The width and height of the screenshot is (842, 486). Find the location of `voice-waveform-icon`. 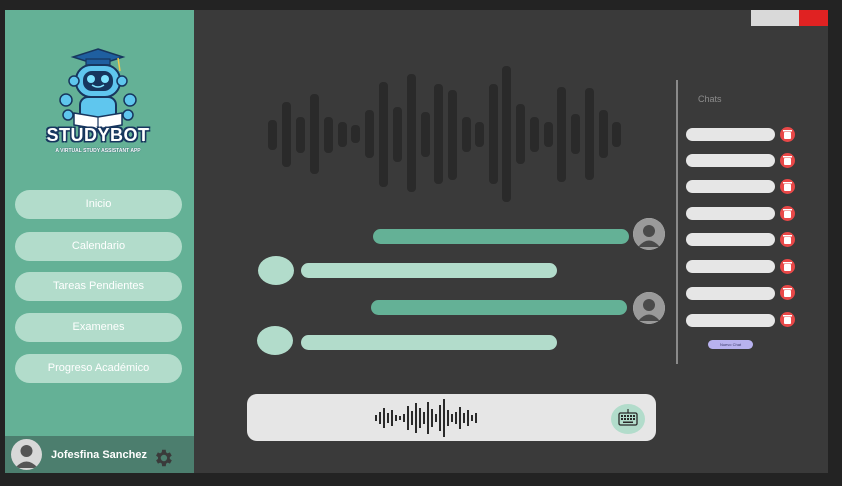

voice-waveform-icon is located at coordinates (444, 134).